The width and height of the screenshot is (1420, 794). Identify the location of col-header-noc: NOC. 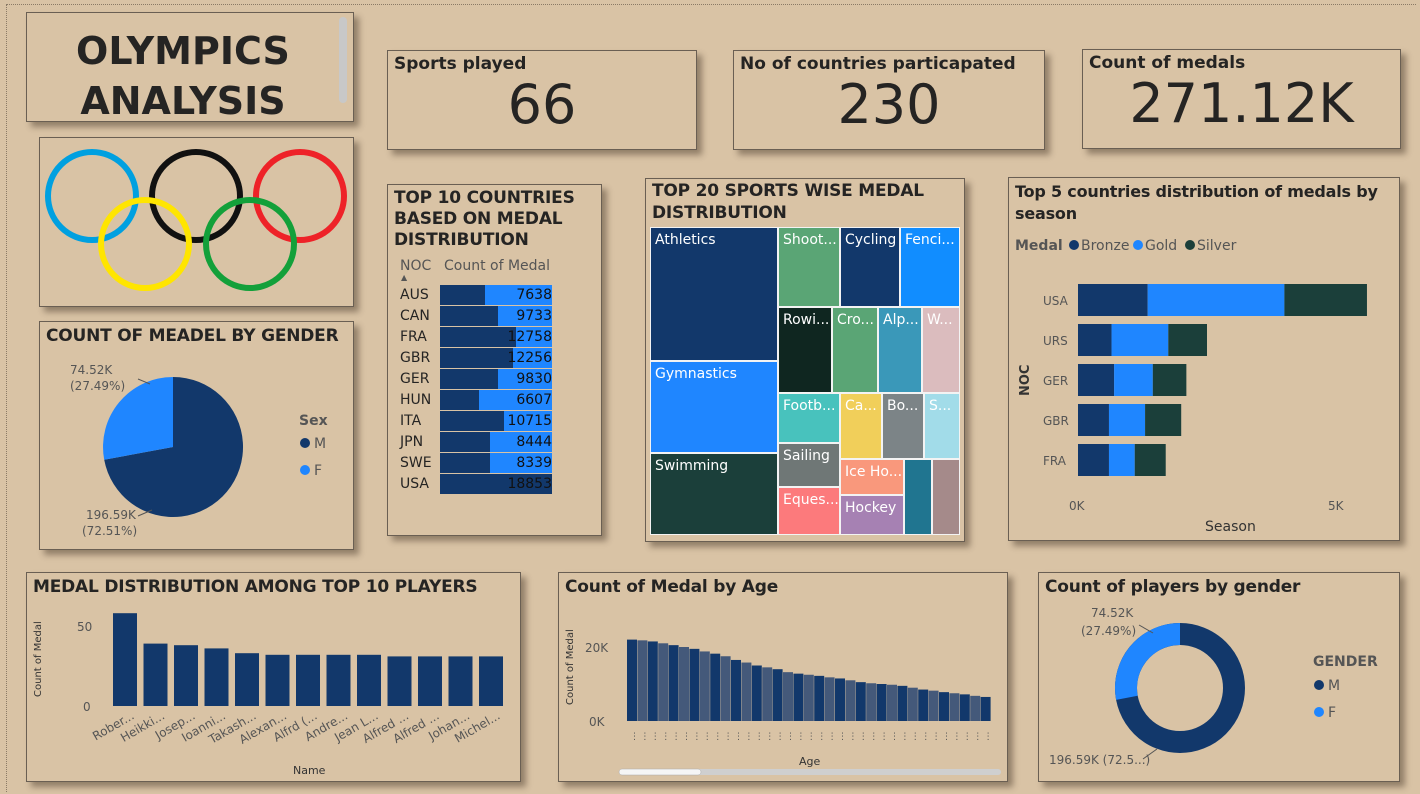
(415, 266).